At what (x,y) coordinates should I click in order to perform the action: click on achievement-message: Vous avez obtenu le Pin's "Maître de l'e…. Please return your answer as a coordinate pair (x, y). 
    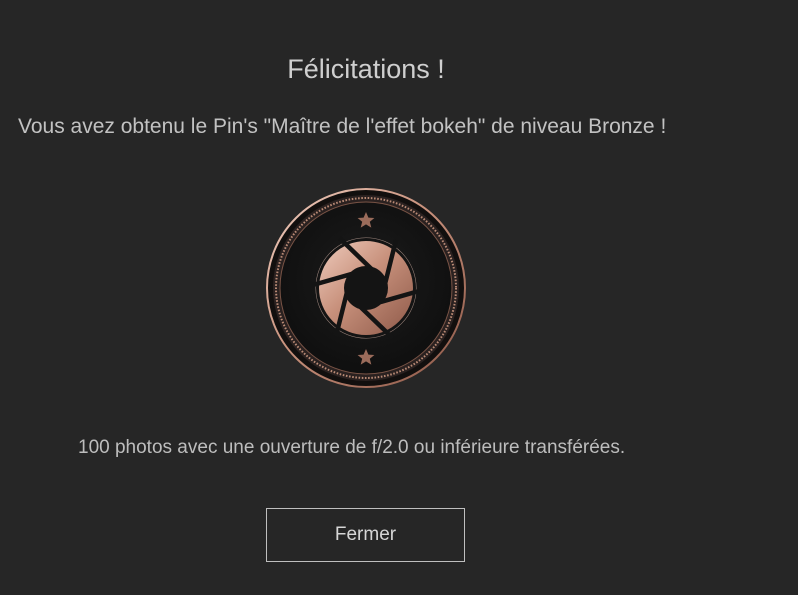
    Looking at the image, I should click on (342, 126).